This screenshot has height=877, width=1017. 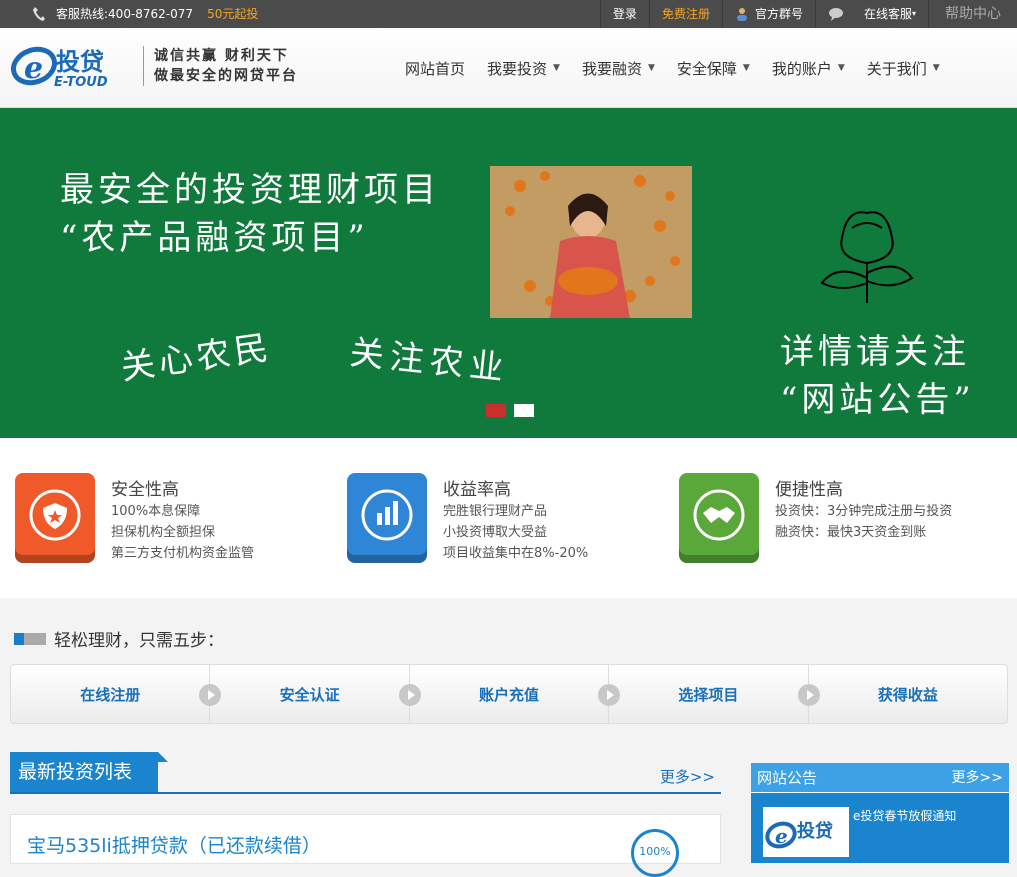 I want to click on hotline-text: 客服热线:400-8762-077, so click(x=125, y=14).